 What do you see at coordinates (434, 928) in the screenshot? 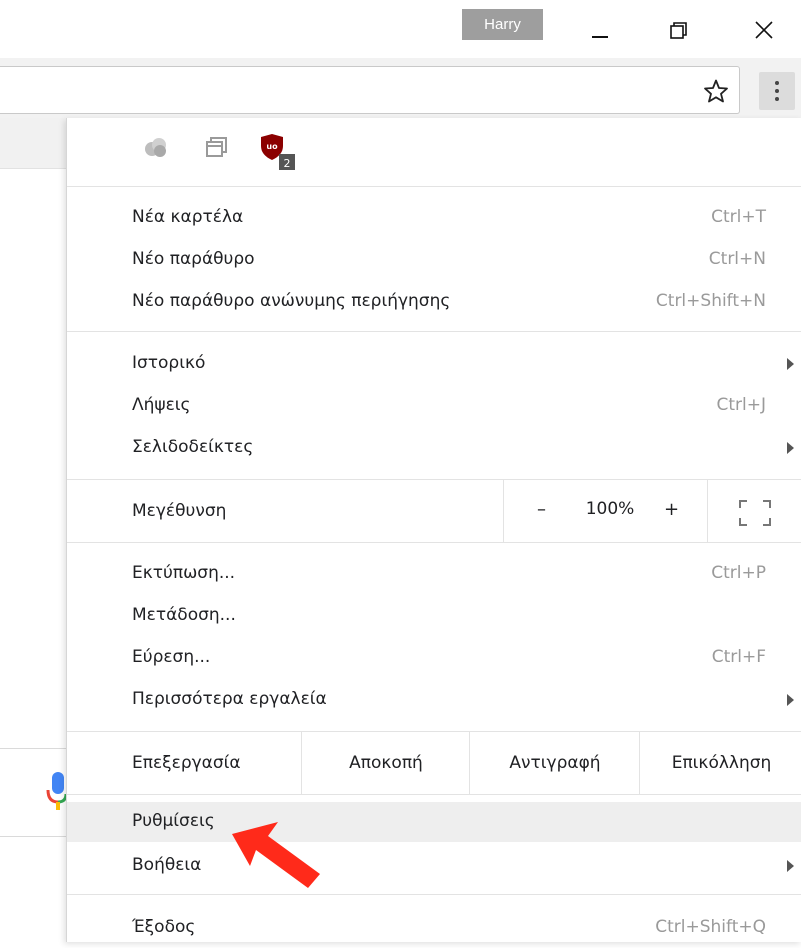
I see `menu-item-exit: Έξοδος Ctrl+Shift+Q` at bounding box center [434, 928].